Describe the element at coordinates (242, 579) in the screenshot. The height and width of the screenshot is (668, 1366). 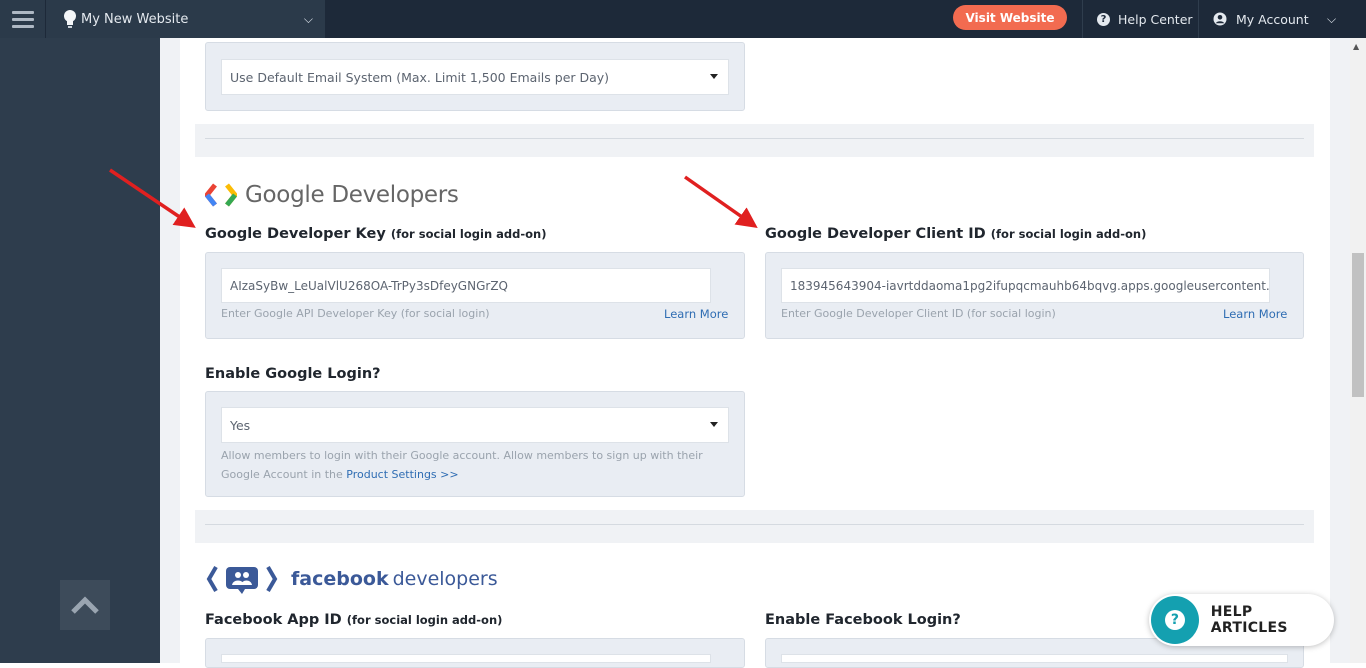
I see `facebook-developers-icon` at that location.